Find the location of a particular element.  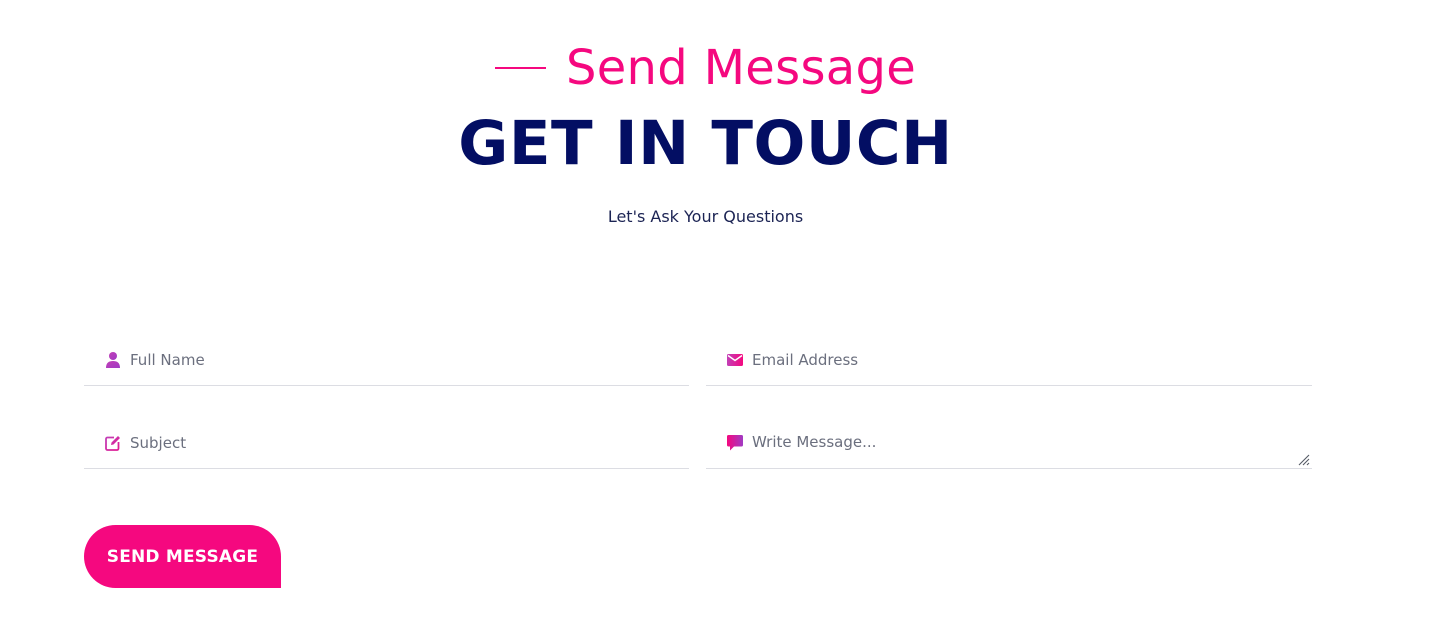

full-name-field is located at coordinates (386, 360).